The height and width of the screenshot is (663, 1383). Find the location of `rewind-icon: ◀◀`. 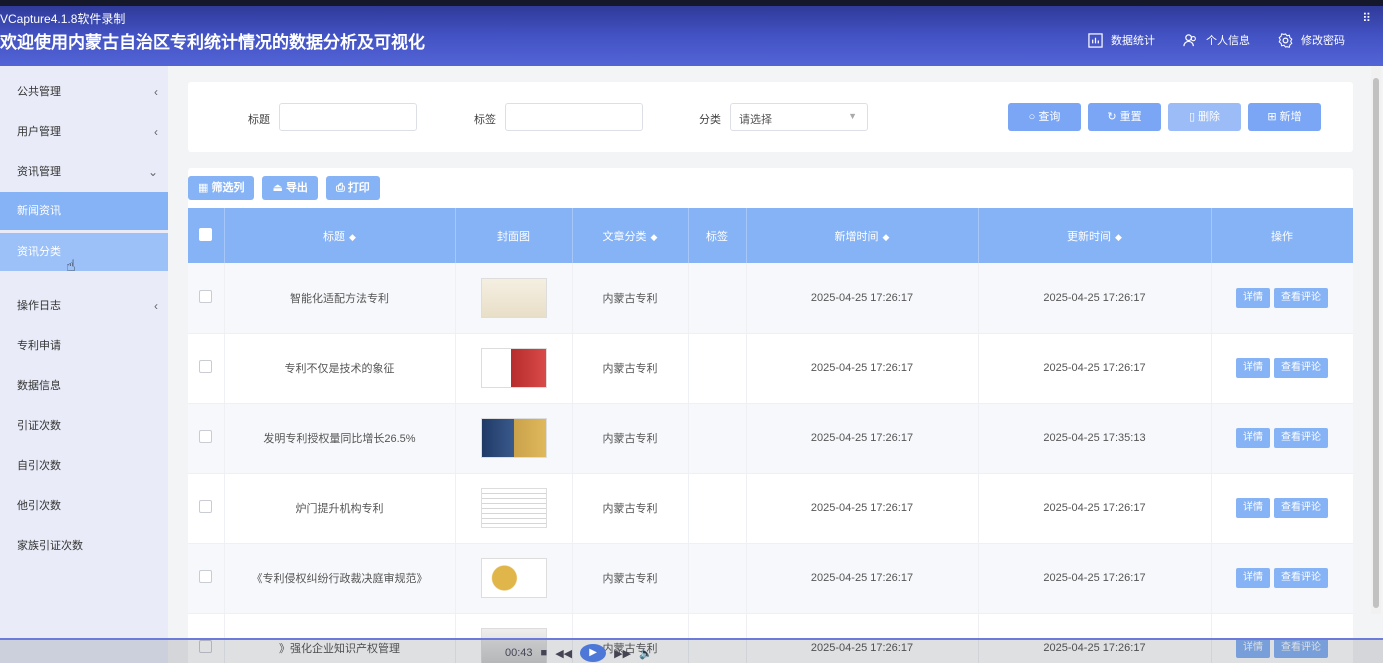

rewind-icon: ◀◀ is located at coordinates (563, 653).